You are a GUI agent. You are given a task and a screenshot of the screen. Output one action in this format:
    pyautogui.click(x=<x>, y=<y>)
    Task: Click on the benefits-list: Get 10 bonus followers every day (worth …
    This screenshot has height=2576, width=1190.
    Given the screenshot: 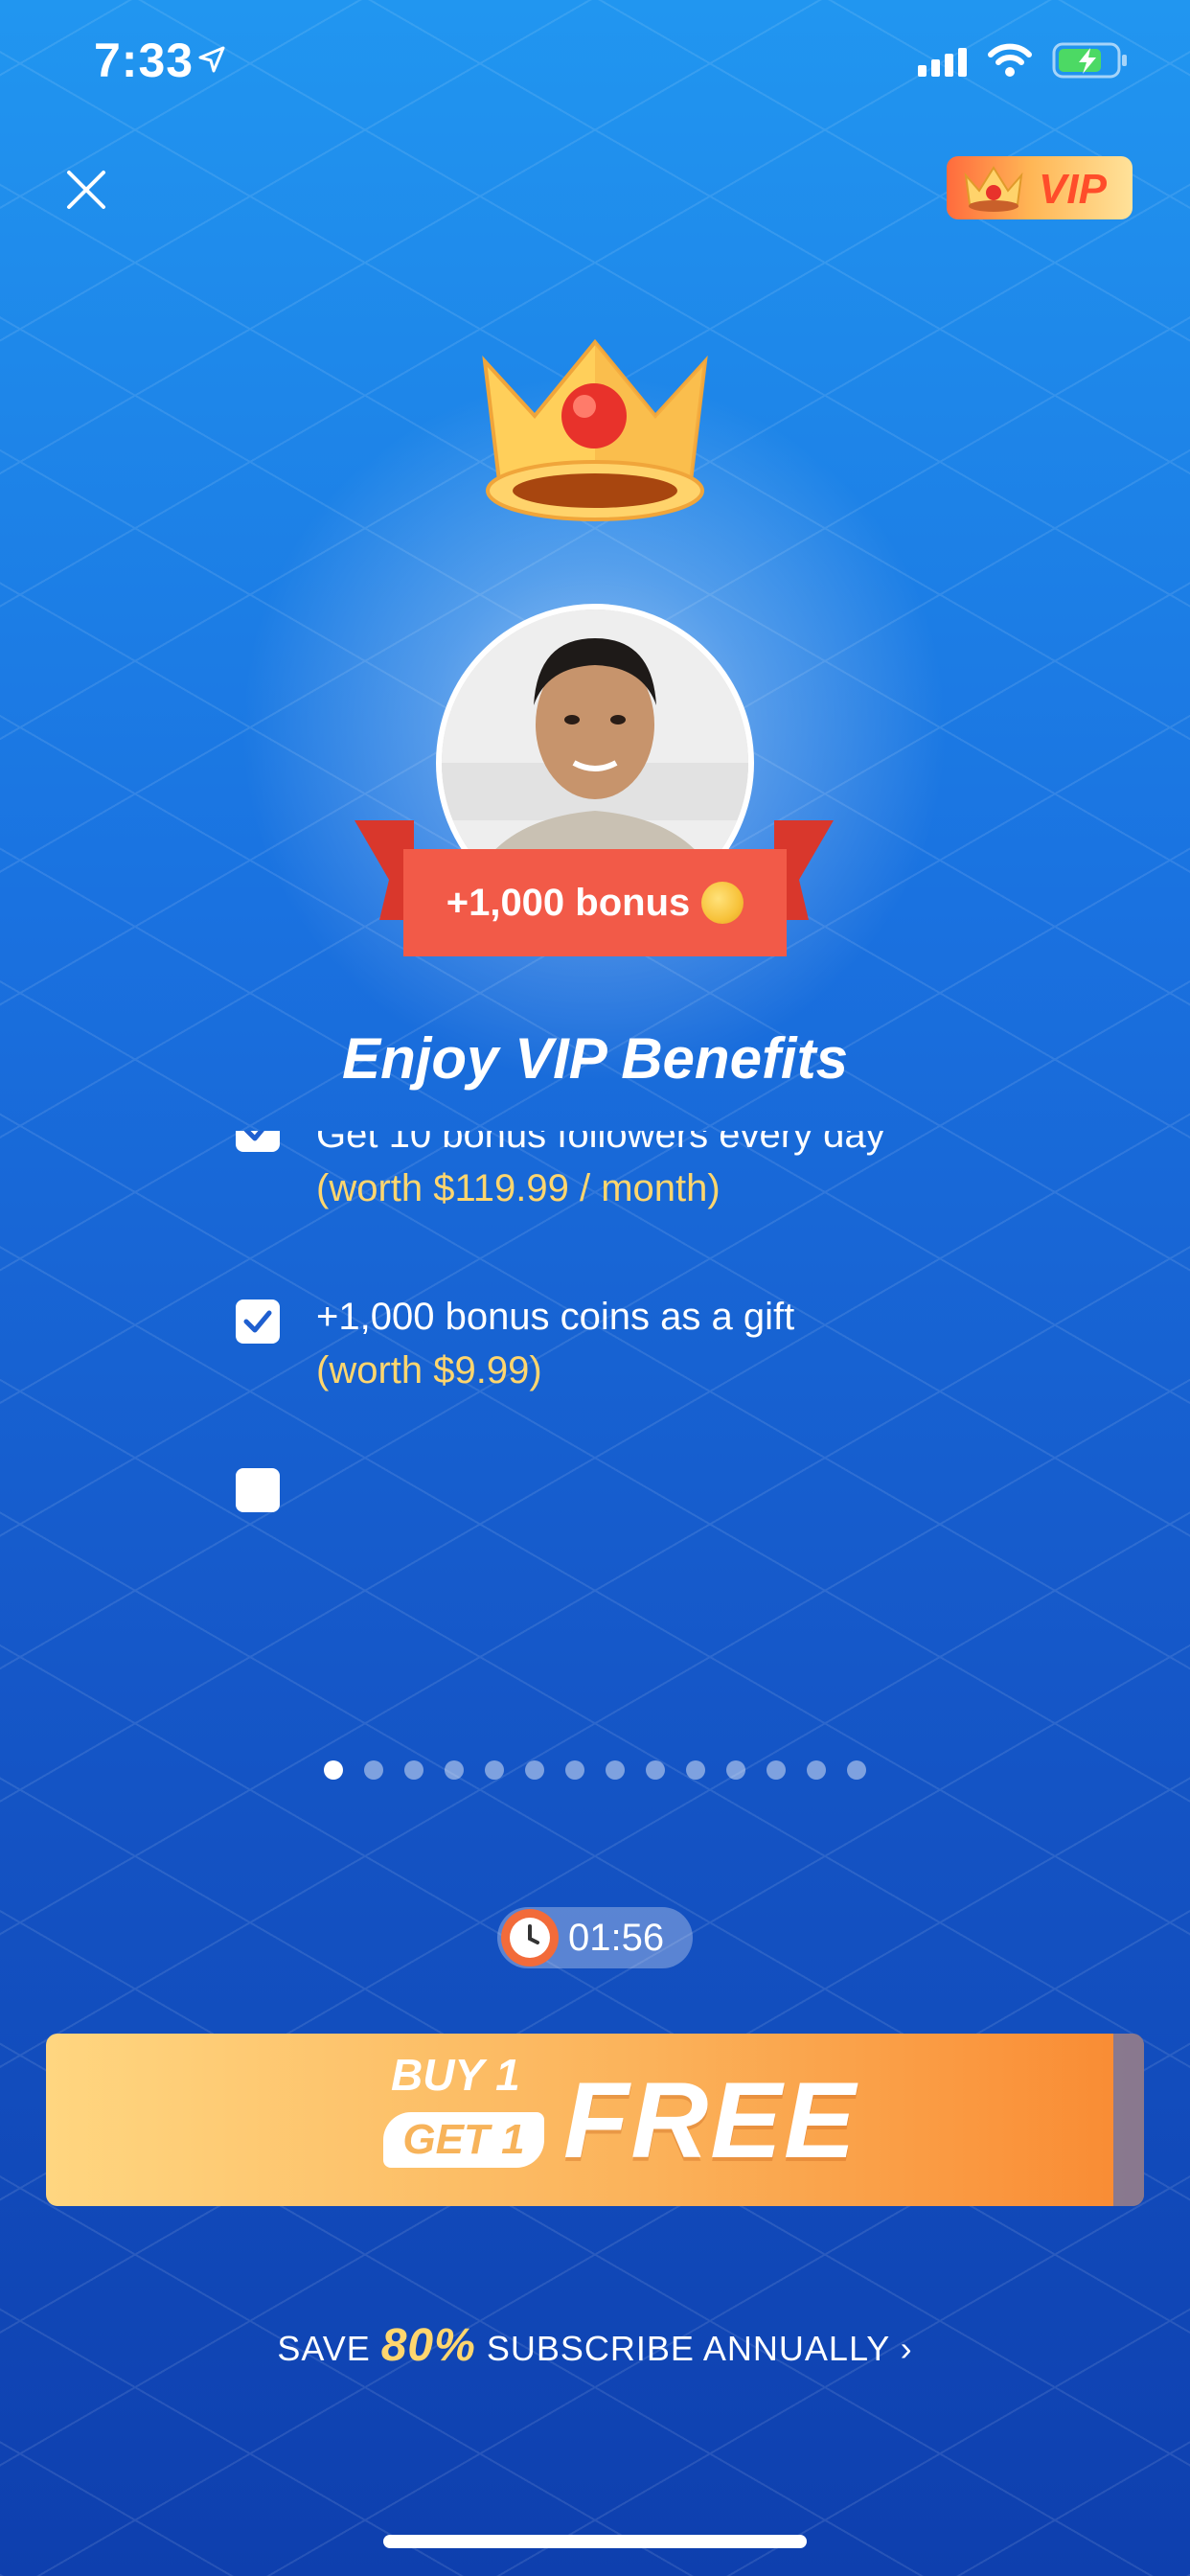 What is the action you would take?
    pyautogui.click(x=642, y=1351)
    